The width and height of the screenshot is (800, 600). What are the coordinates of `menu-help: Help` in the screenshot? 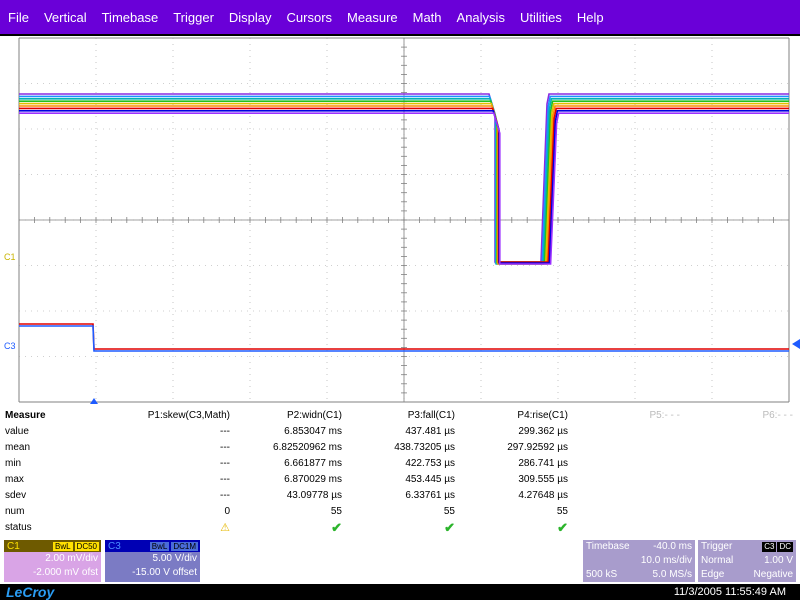 It's located at (590, 17).